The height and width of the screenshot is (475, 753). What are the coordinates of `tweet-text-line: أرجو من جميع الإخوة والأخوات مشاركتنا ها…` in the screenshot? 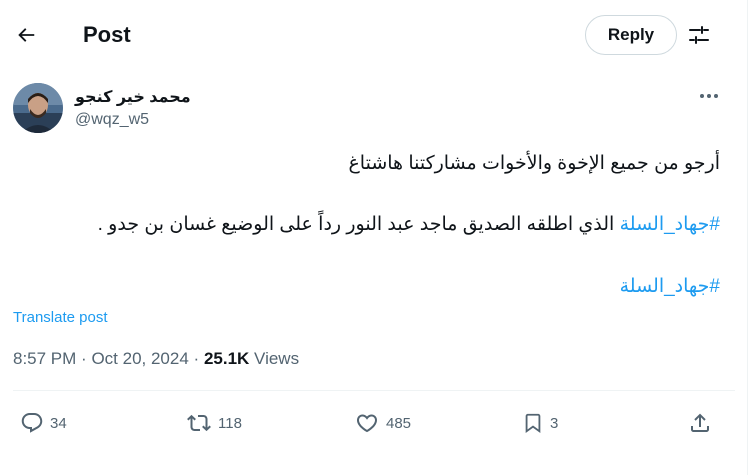 It's located at (534, 163).